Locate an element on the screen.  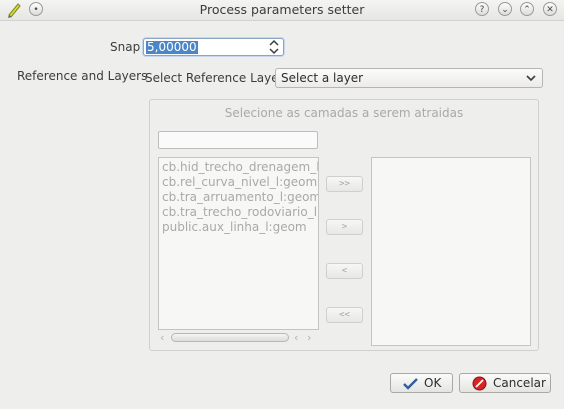
list-item: cb.tra_arruamento_l:geom is located at coordinates (240, 197).